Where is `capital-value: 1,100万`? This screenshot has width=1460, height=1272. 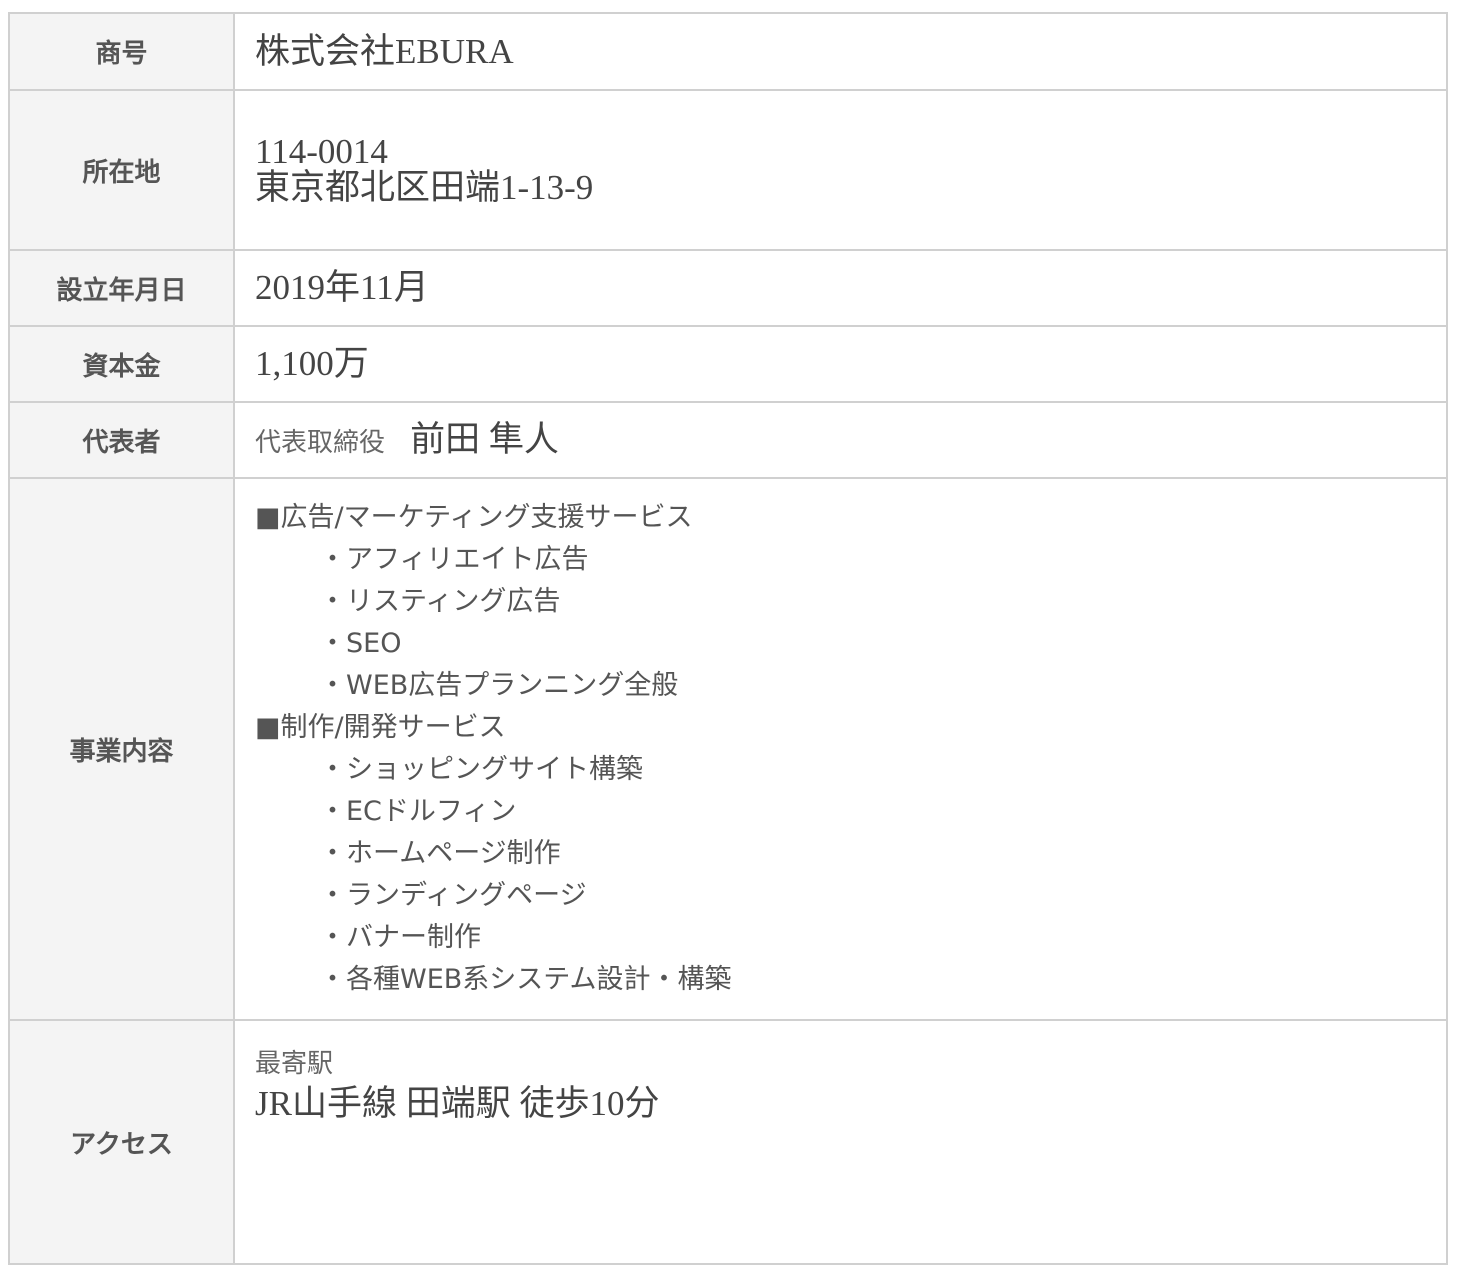
capital-value: 1,100万 is located at coordinates (312, 363).